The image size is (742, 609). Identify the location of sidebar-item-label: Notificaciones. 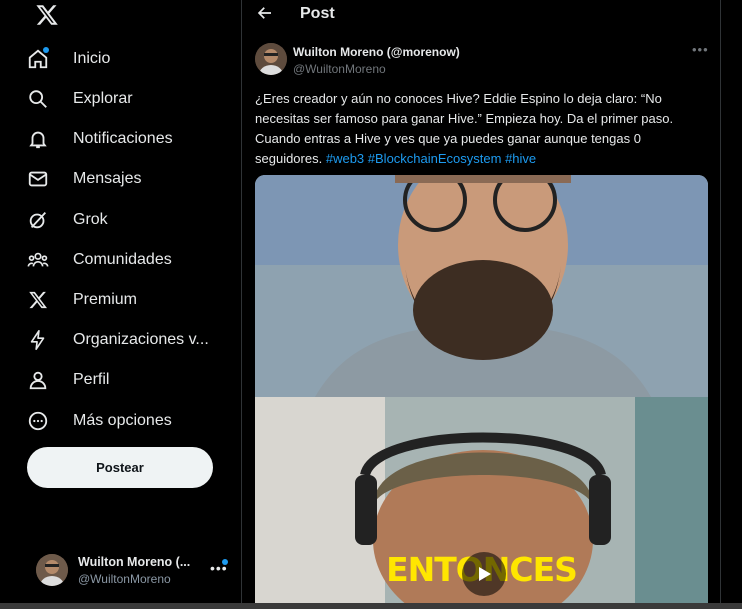
(123, 138).